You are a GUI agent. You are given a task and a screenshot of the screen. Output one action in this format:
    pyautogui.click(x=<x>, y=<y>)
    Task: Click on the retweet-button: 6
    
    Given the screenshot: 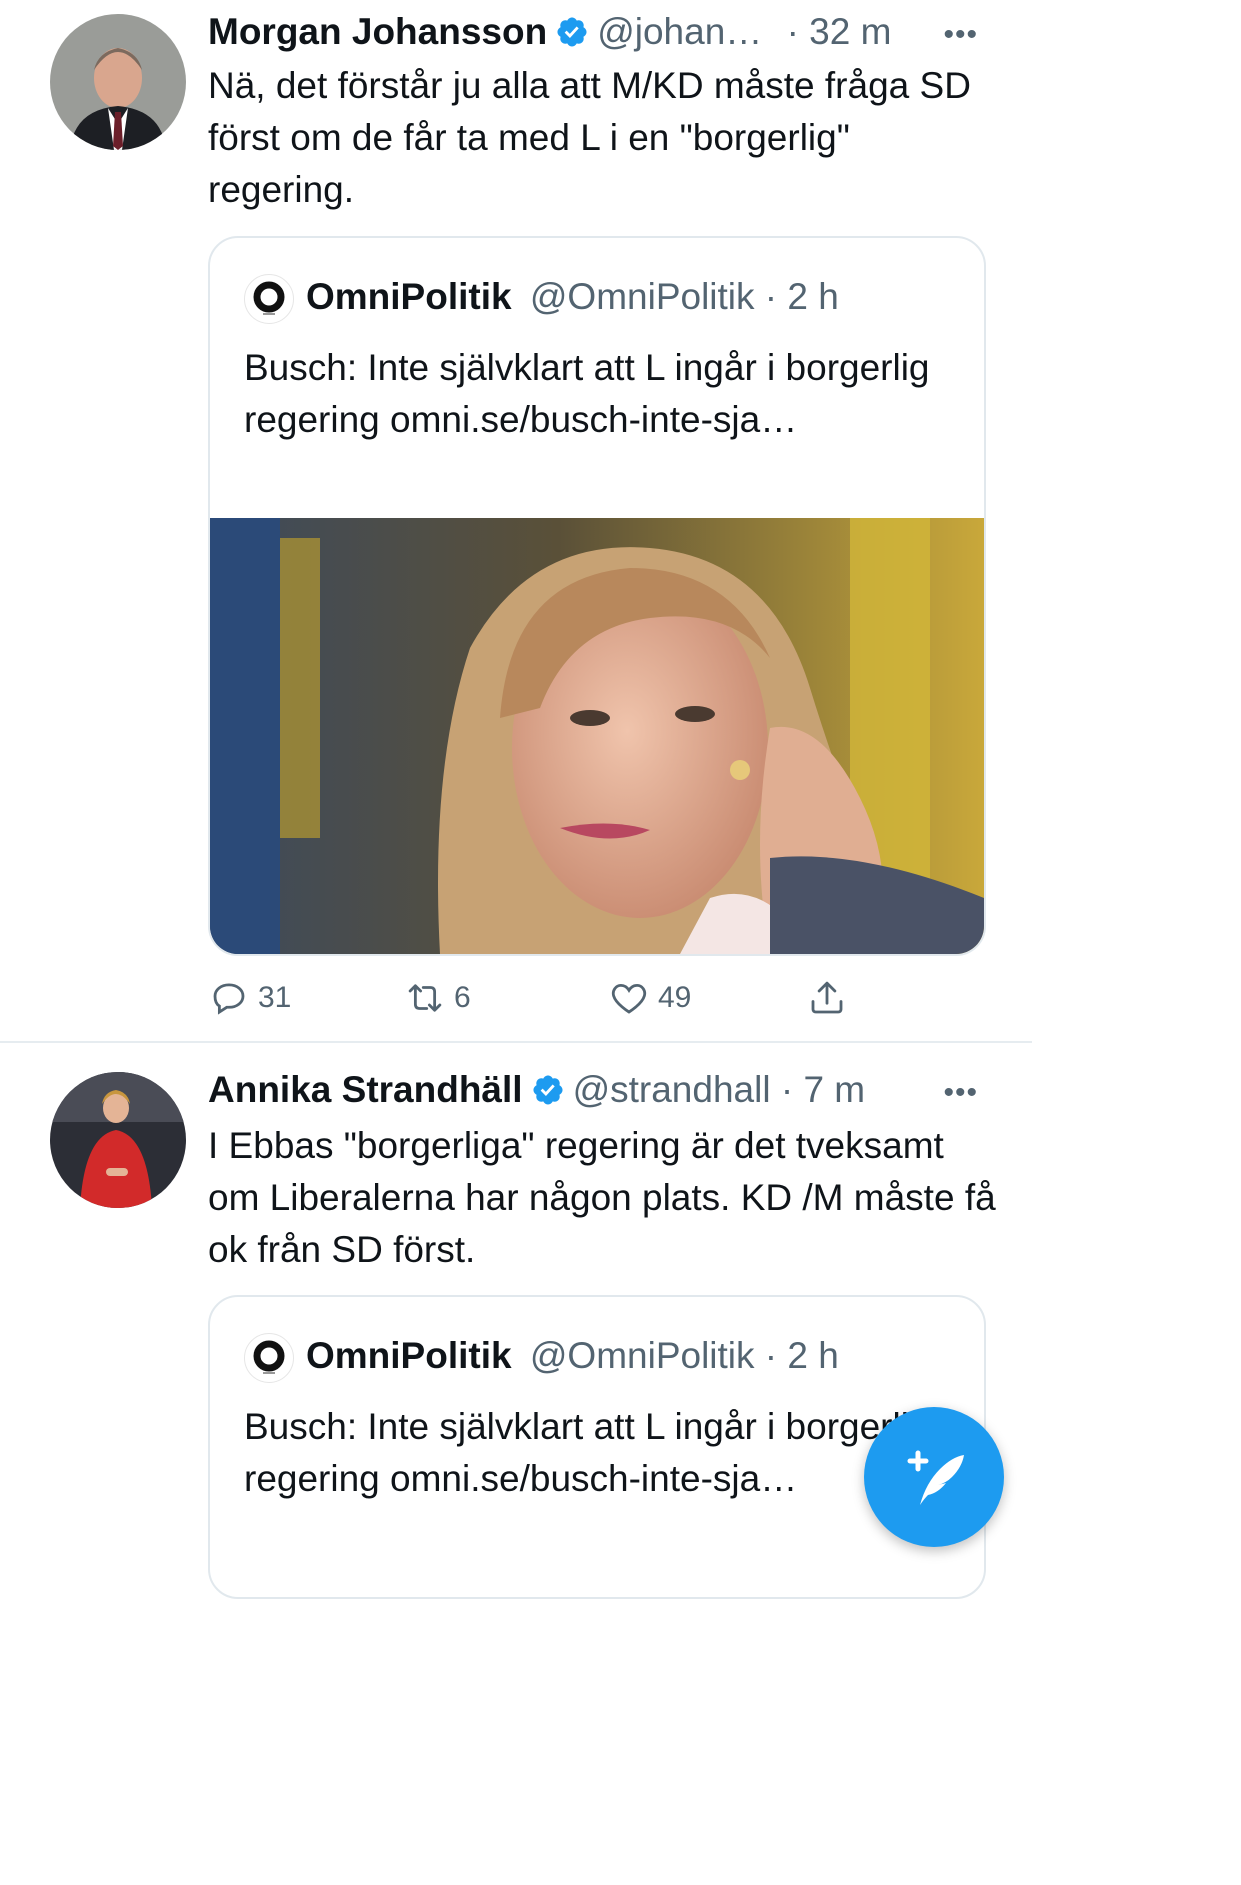 What is the action you would take?
    pyautogui.click(x=437, y=998)
    